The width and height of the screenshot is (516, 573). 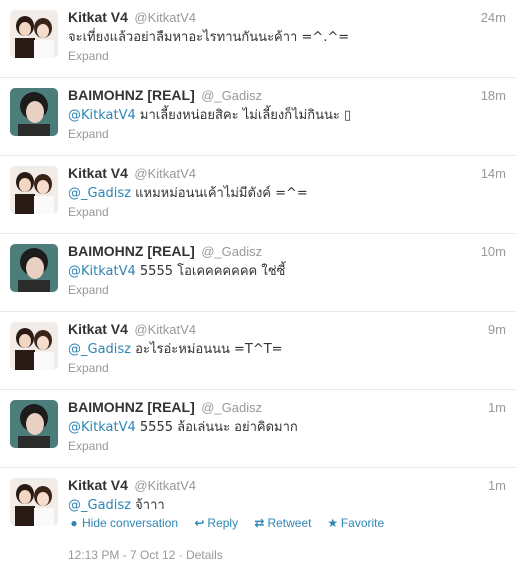 What do you see at coordinates (259, 523) in the screenshot?
I see `retweet-icon: ⇄` at bounding box center [259, 523].